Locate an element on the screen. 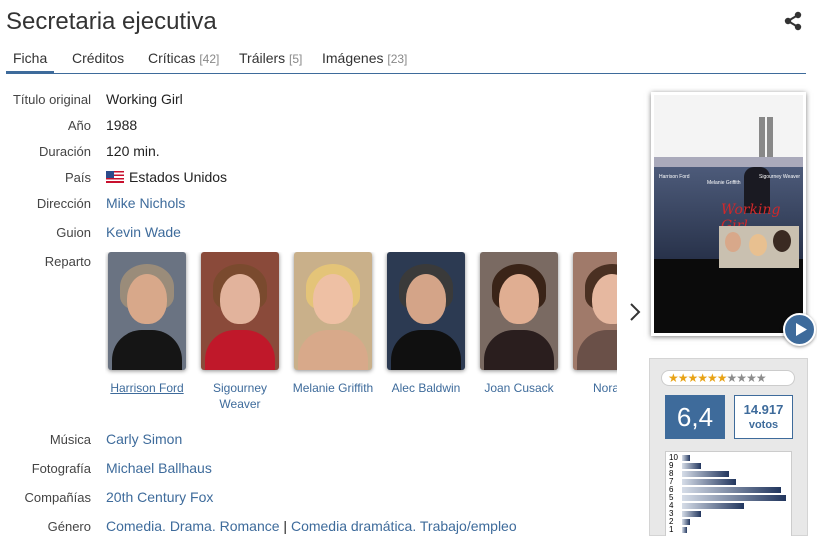 This screenshot has width=817, height=536. country-label: País is located at coordinates (77, 177).